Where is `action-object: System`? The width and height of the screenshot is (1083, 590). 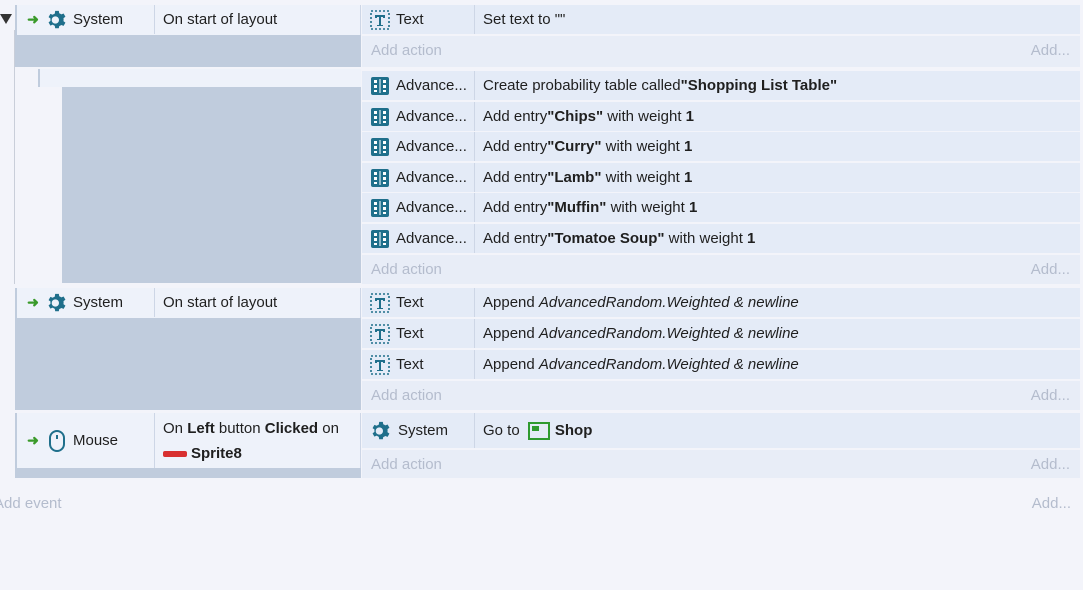
action-object: System is located at coordinates (418, 430).